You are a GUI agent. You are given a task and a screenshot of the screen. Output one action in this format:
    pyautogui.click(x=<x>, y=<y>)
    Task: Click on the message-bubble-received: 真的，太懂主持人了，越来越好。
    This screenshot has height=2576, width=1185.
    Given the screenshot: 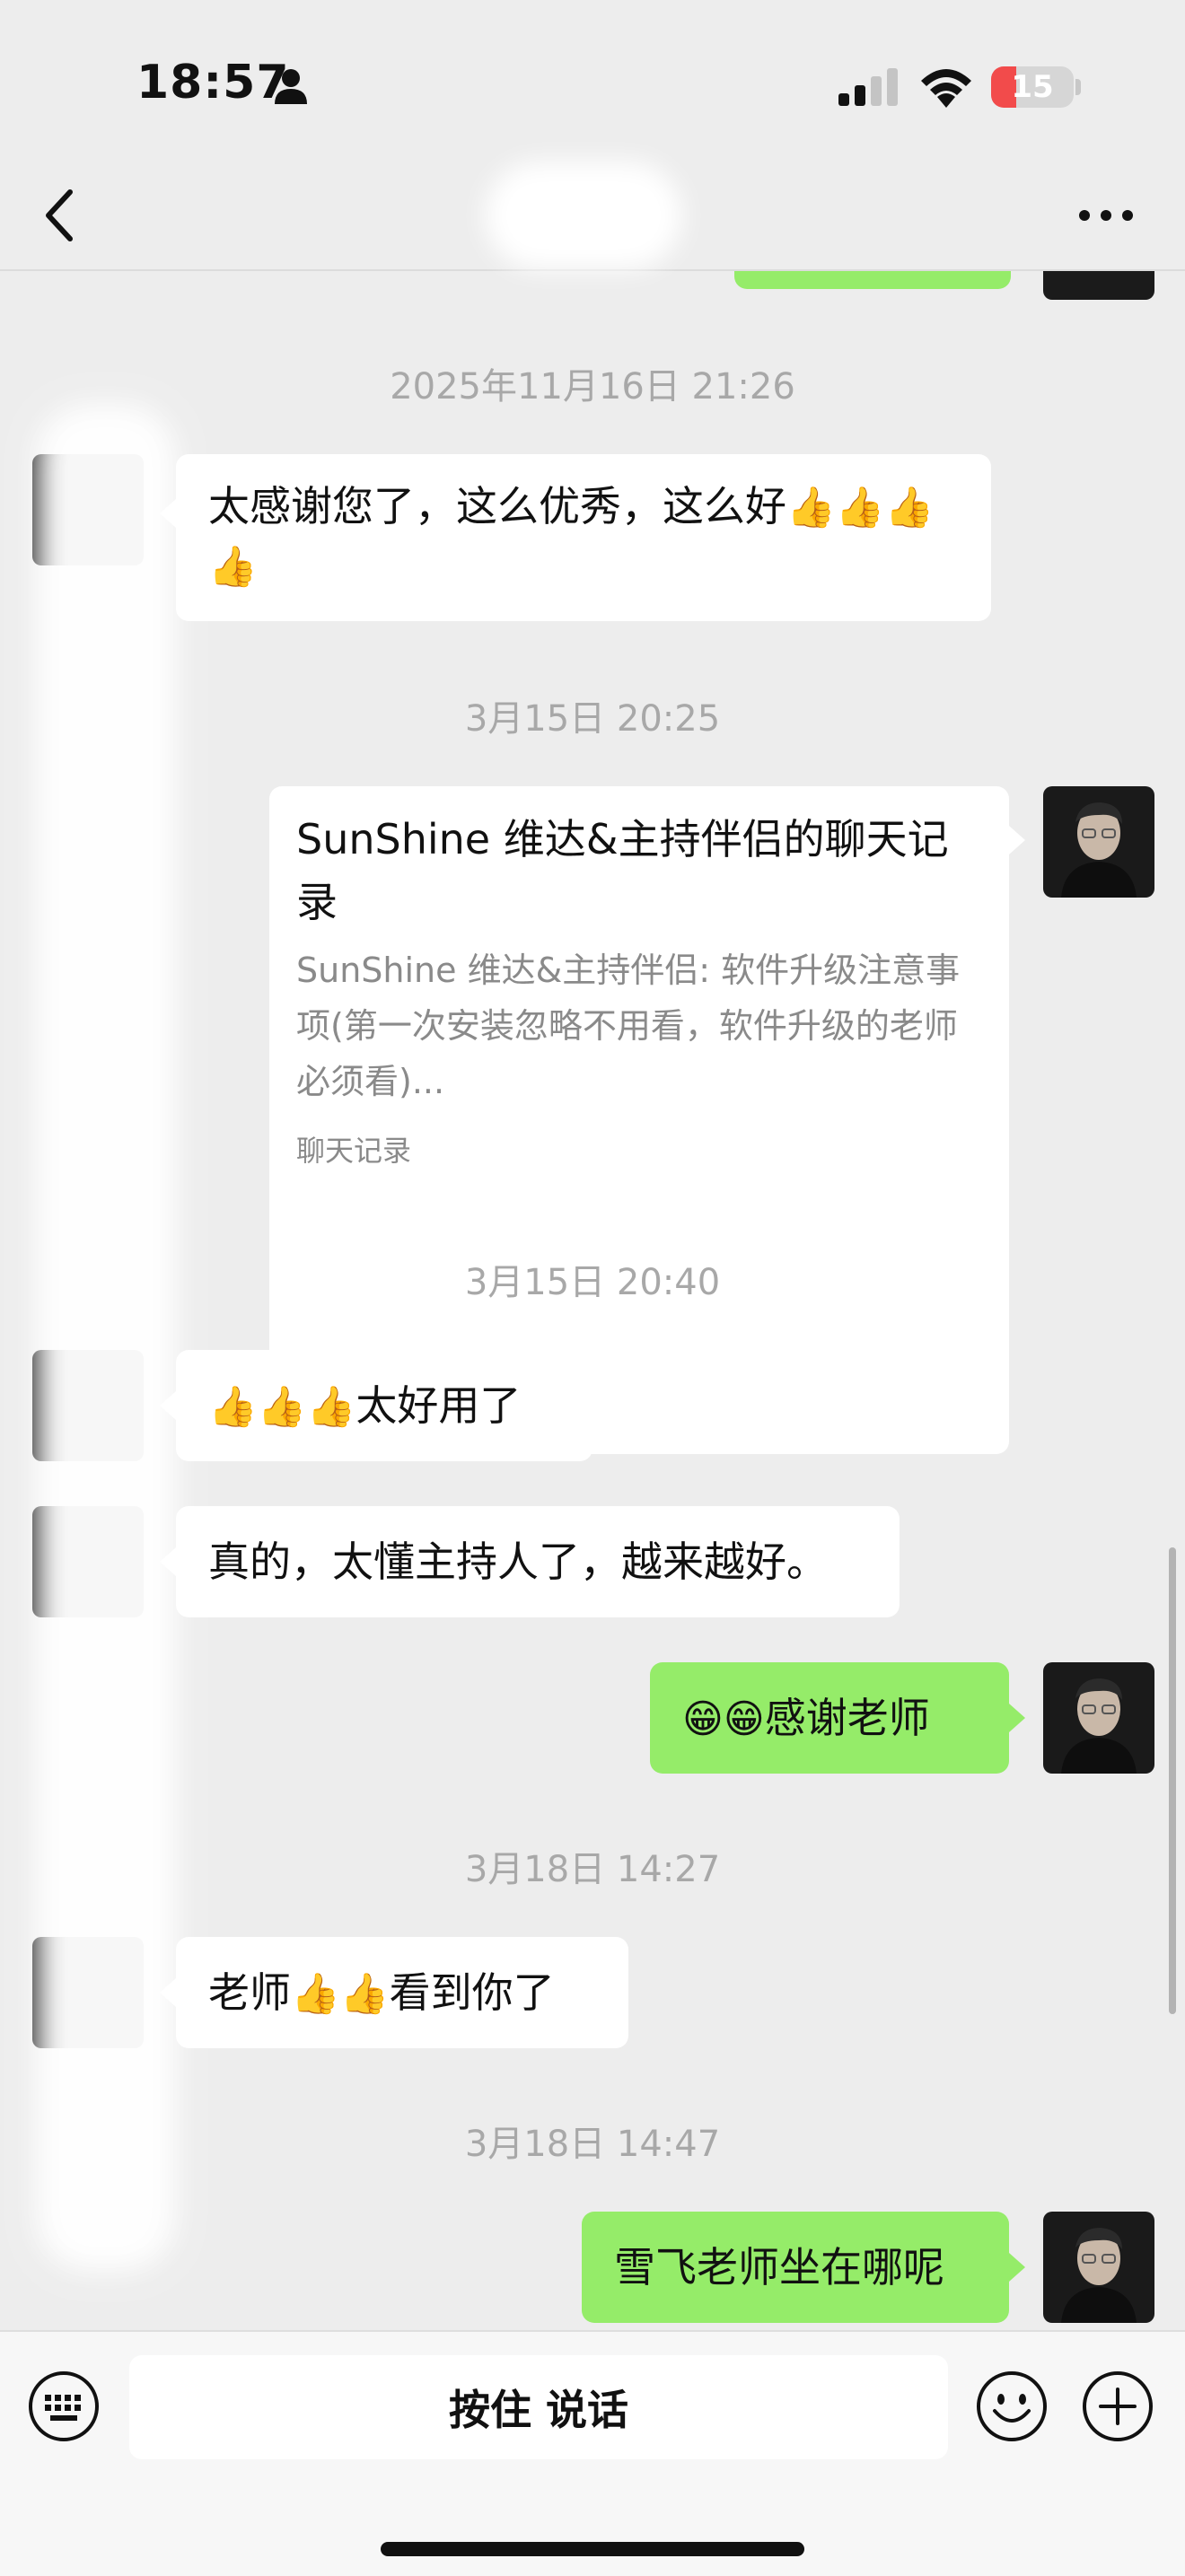 What is the action you would take?
    pyautogui.click(x=538, y=1561)
    